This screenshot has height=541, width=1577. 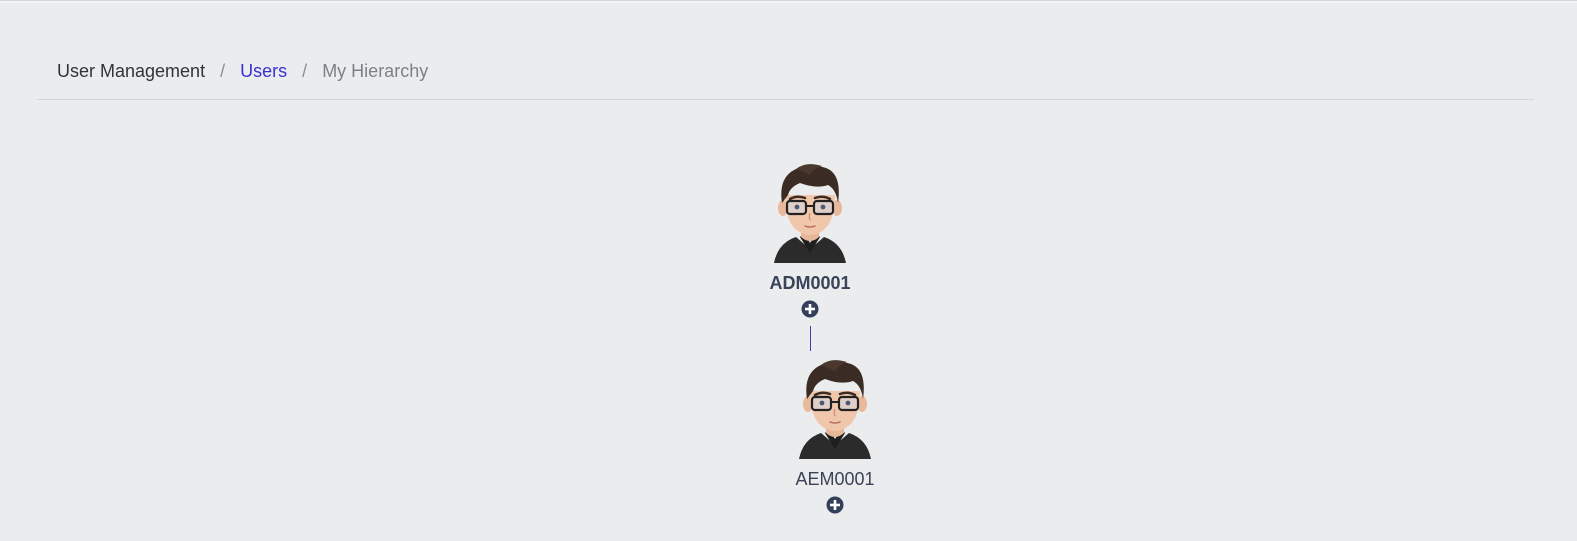 I want to click on breadcrumb: User Management / Users / My Hierarchy, so click(x=242, y=71).